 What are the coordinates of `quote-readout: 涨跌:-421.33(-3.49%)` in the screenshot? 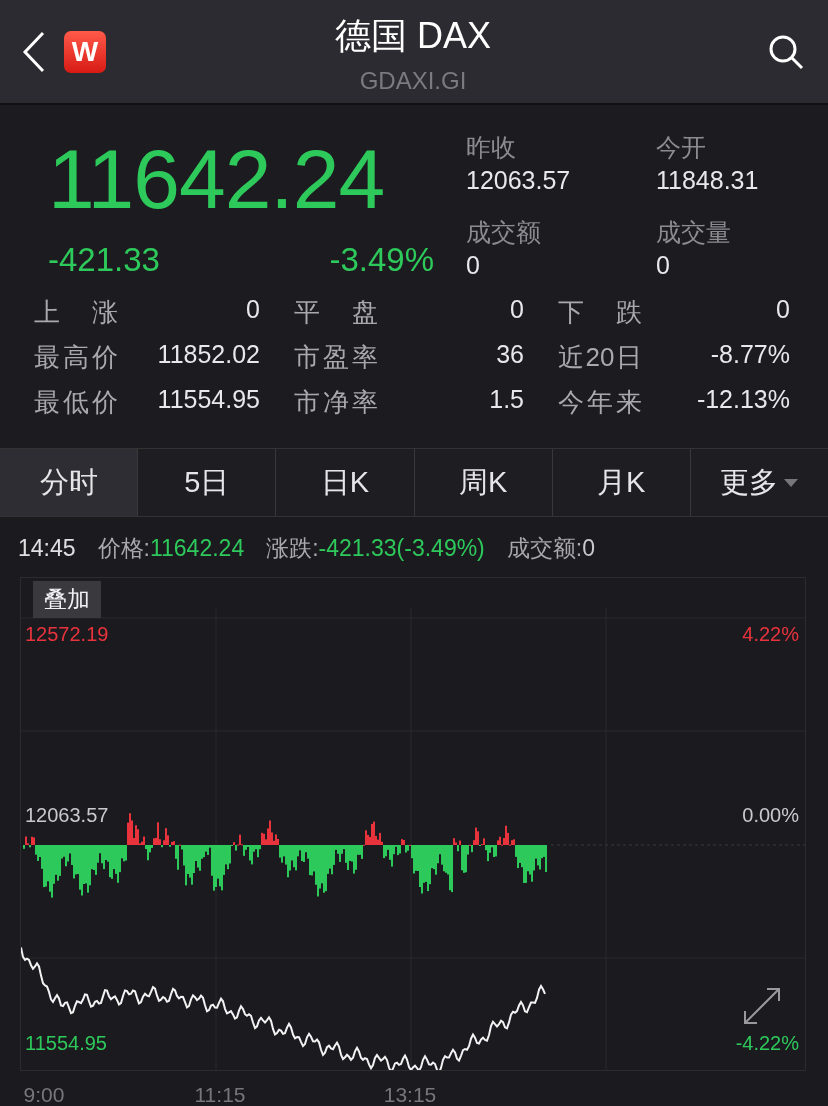 It's located at (375, 548).